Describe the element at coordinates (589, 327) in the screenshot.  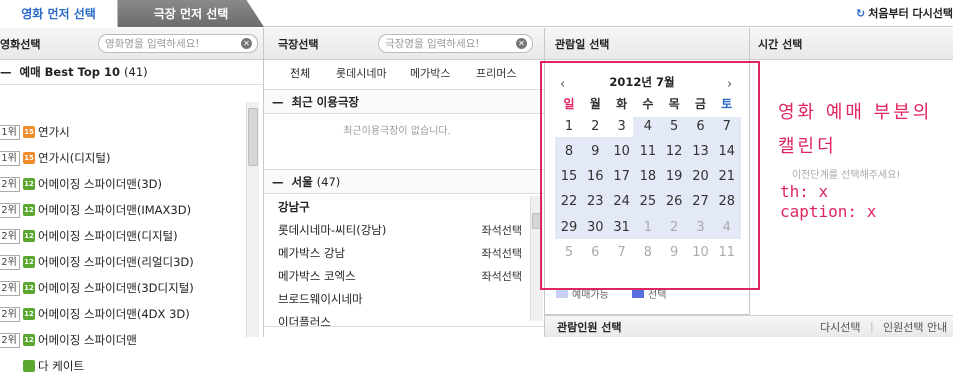
I see `people-header: 관람인원 선택` at that location.